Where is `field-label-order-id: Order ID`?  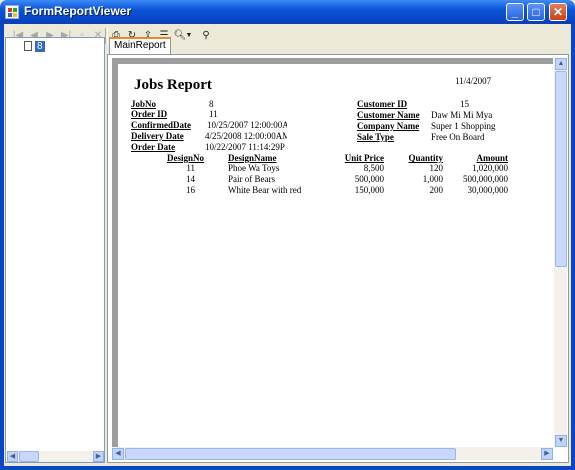 field-label-order-id: Order ID is located at coordinates (149, 114).